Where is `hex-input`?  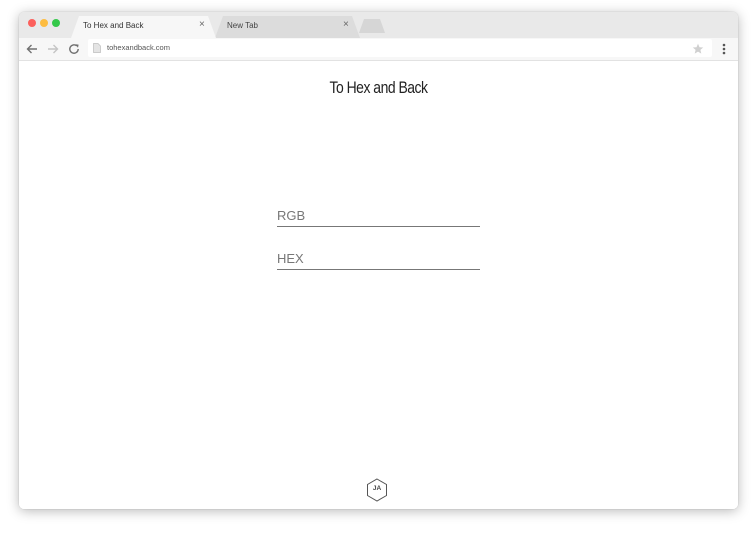
hex-input is located at coordinates (378, 259).